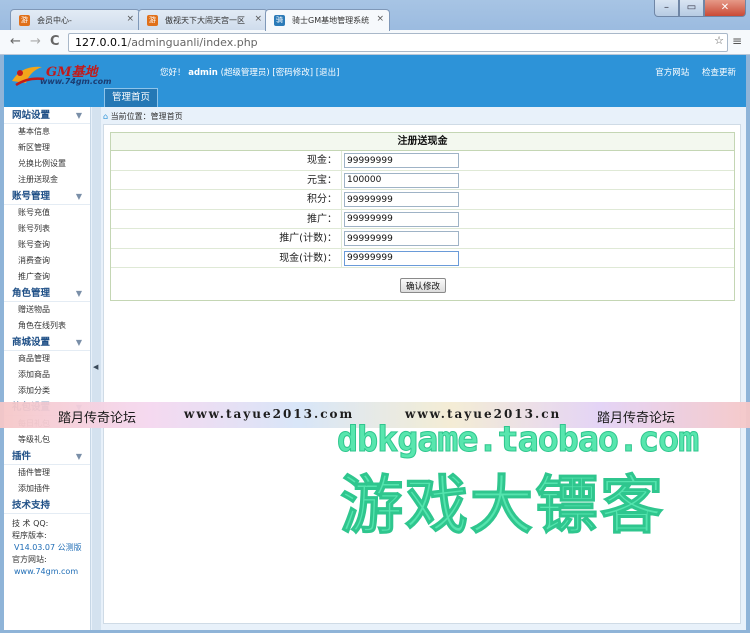 The width and height of the screenshot is (750, 633). What do you see at coordinates (322, 219) in the screenshot?
I see `field-label: 推广：` at bounding box center [322, 219].